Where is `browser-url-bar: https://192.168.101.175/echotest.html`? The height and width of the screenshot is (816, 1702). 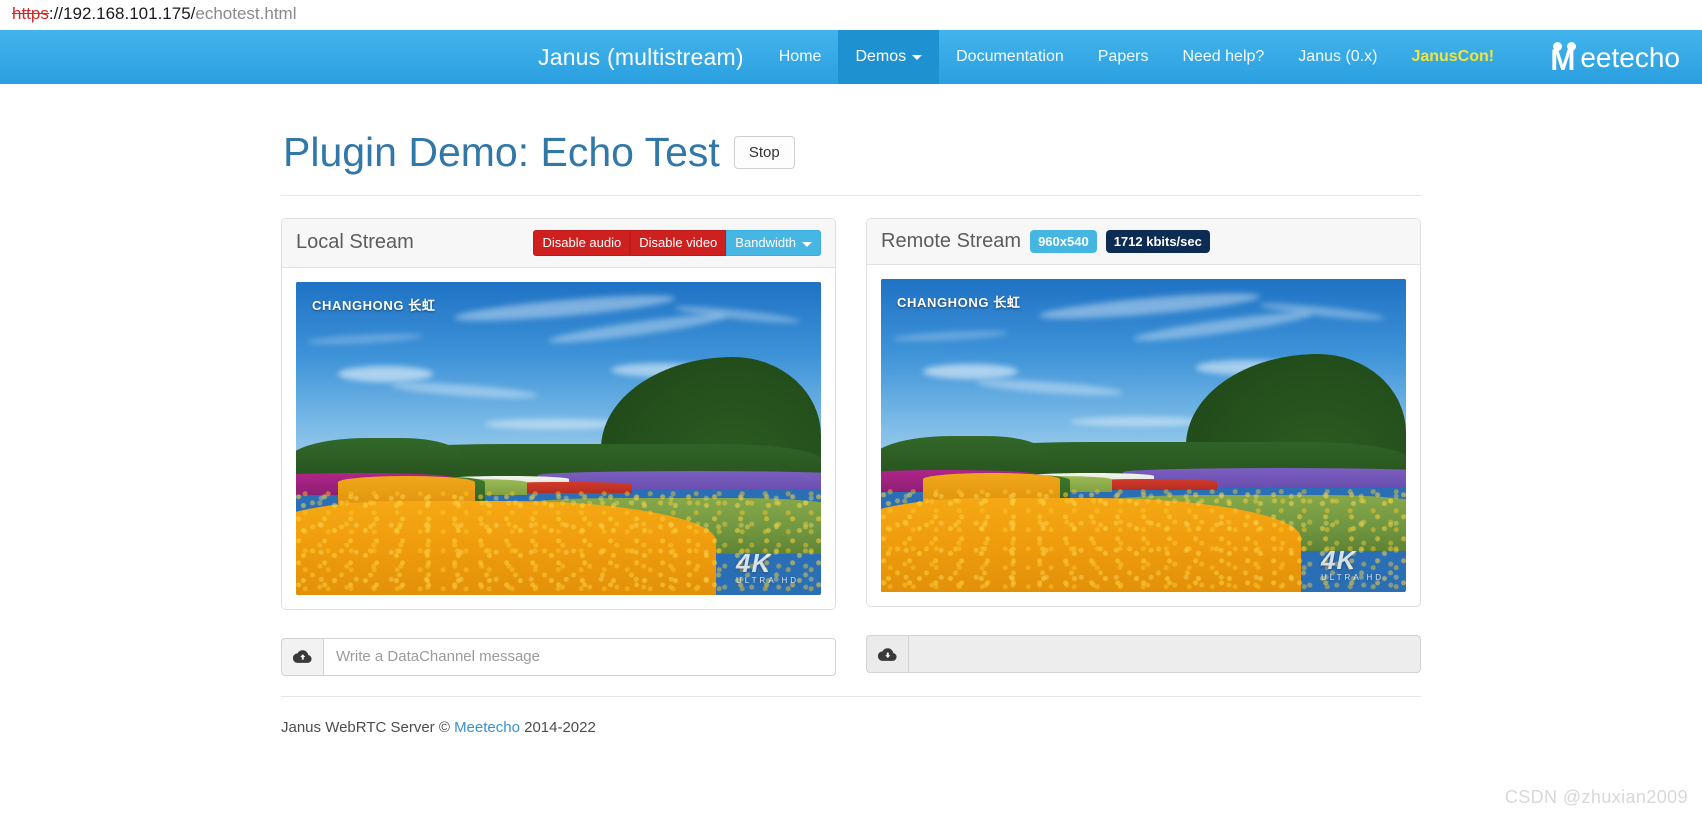 browser-url-bar: https://192.168.101.175/echotest.html is located at coordinates (851, 15).